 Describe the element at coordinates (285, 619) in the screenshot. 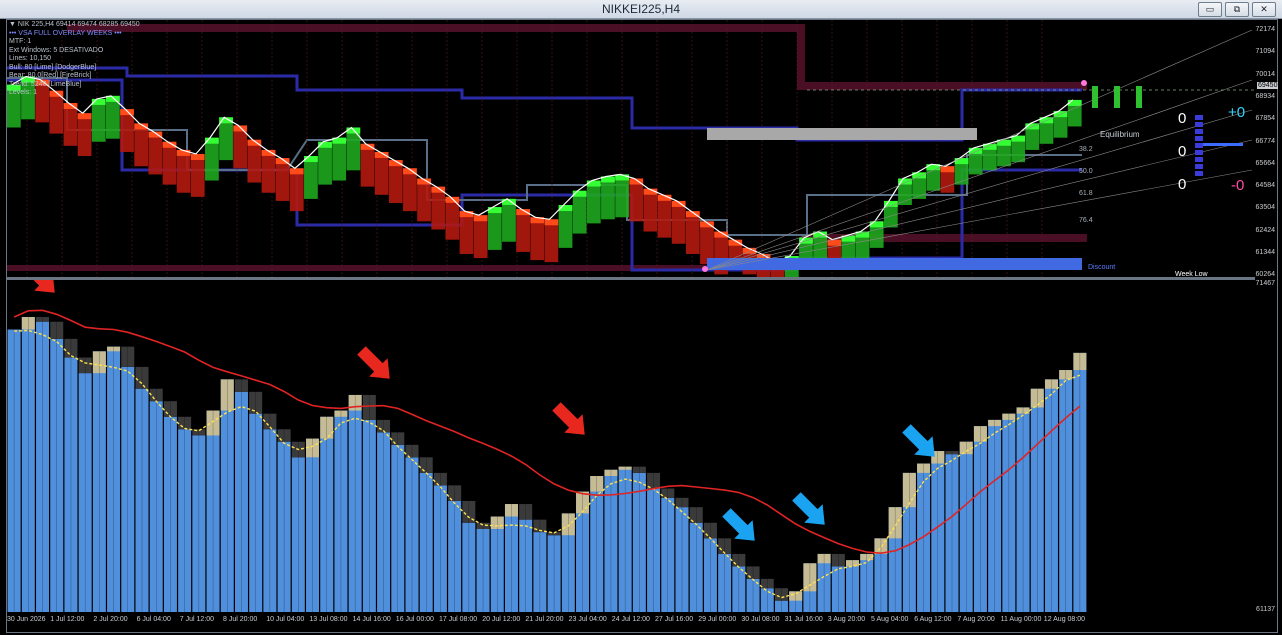

I see `time-axis-label: 10 Jul 04:00` at that location.